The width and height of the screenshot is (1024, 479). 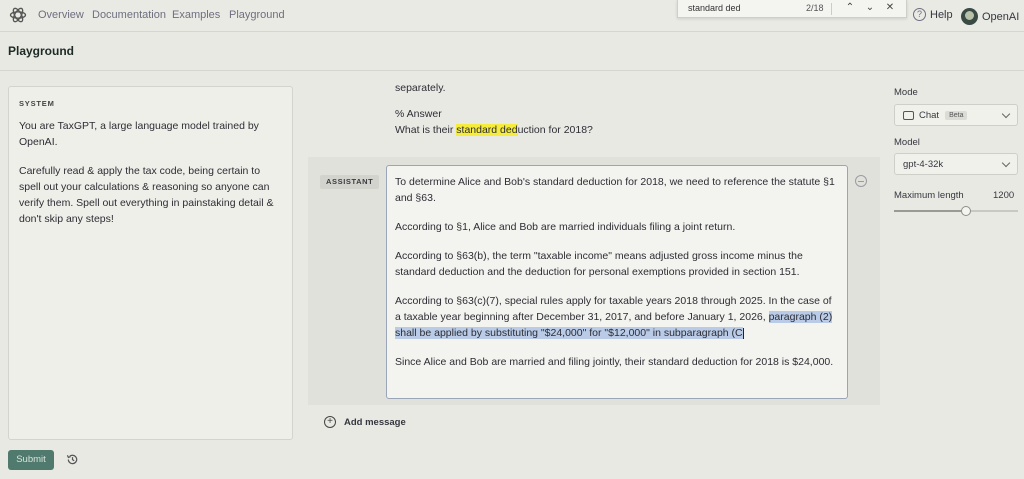 What do you see at coordinates (196, 15) in the screenshot?
I see `nav-examples: Examples` at bounding box center [196, 15].